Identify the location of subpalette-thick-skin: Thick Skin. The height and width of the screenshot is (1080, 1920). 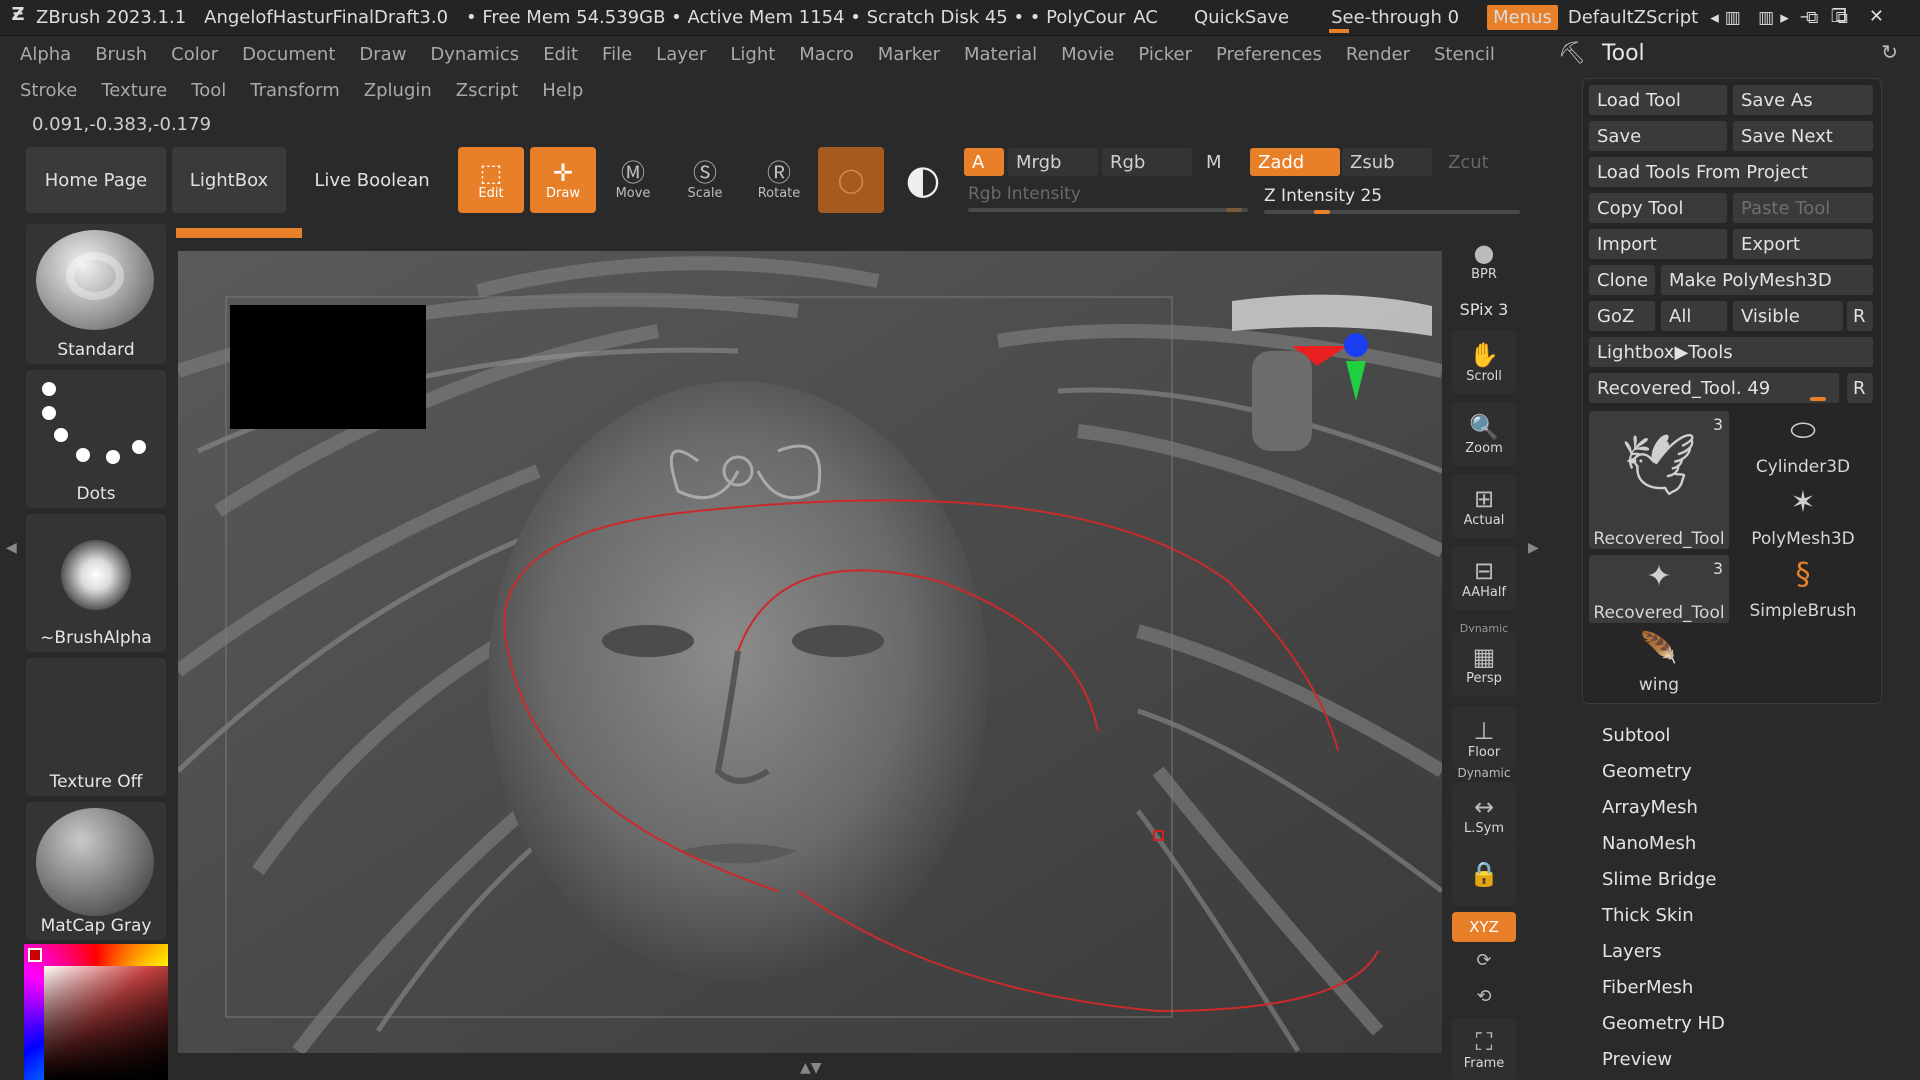
(1663, 916).